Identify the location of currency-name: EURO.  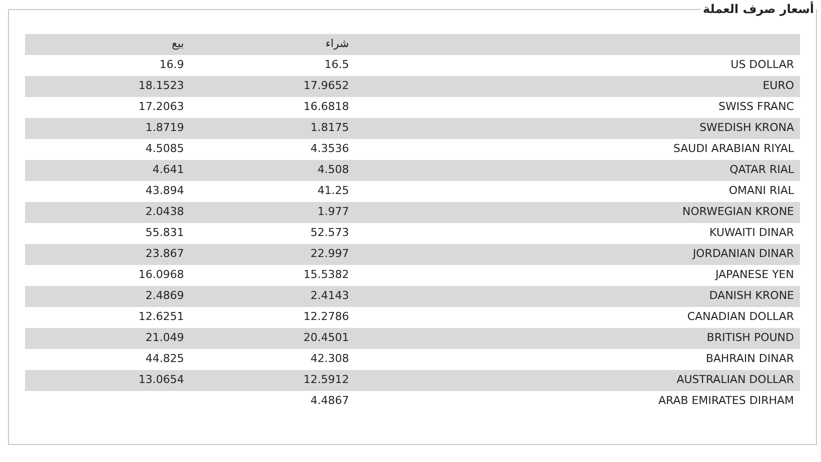
(778, 85).